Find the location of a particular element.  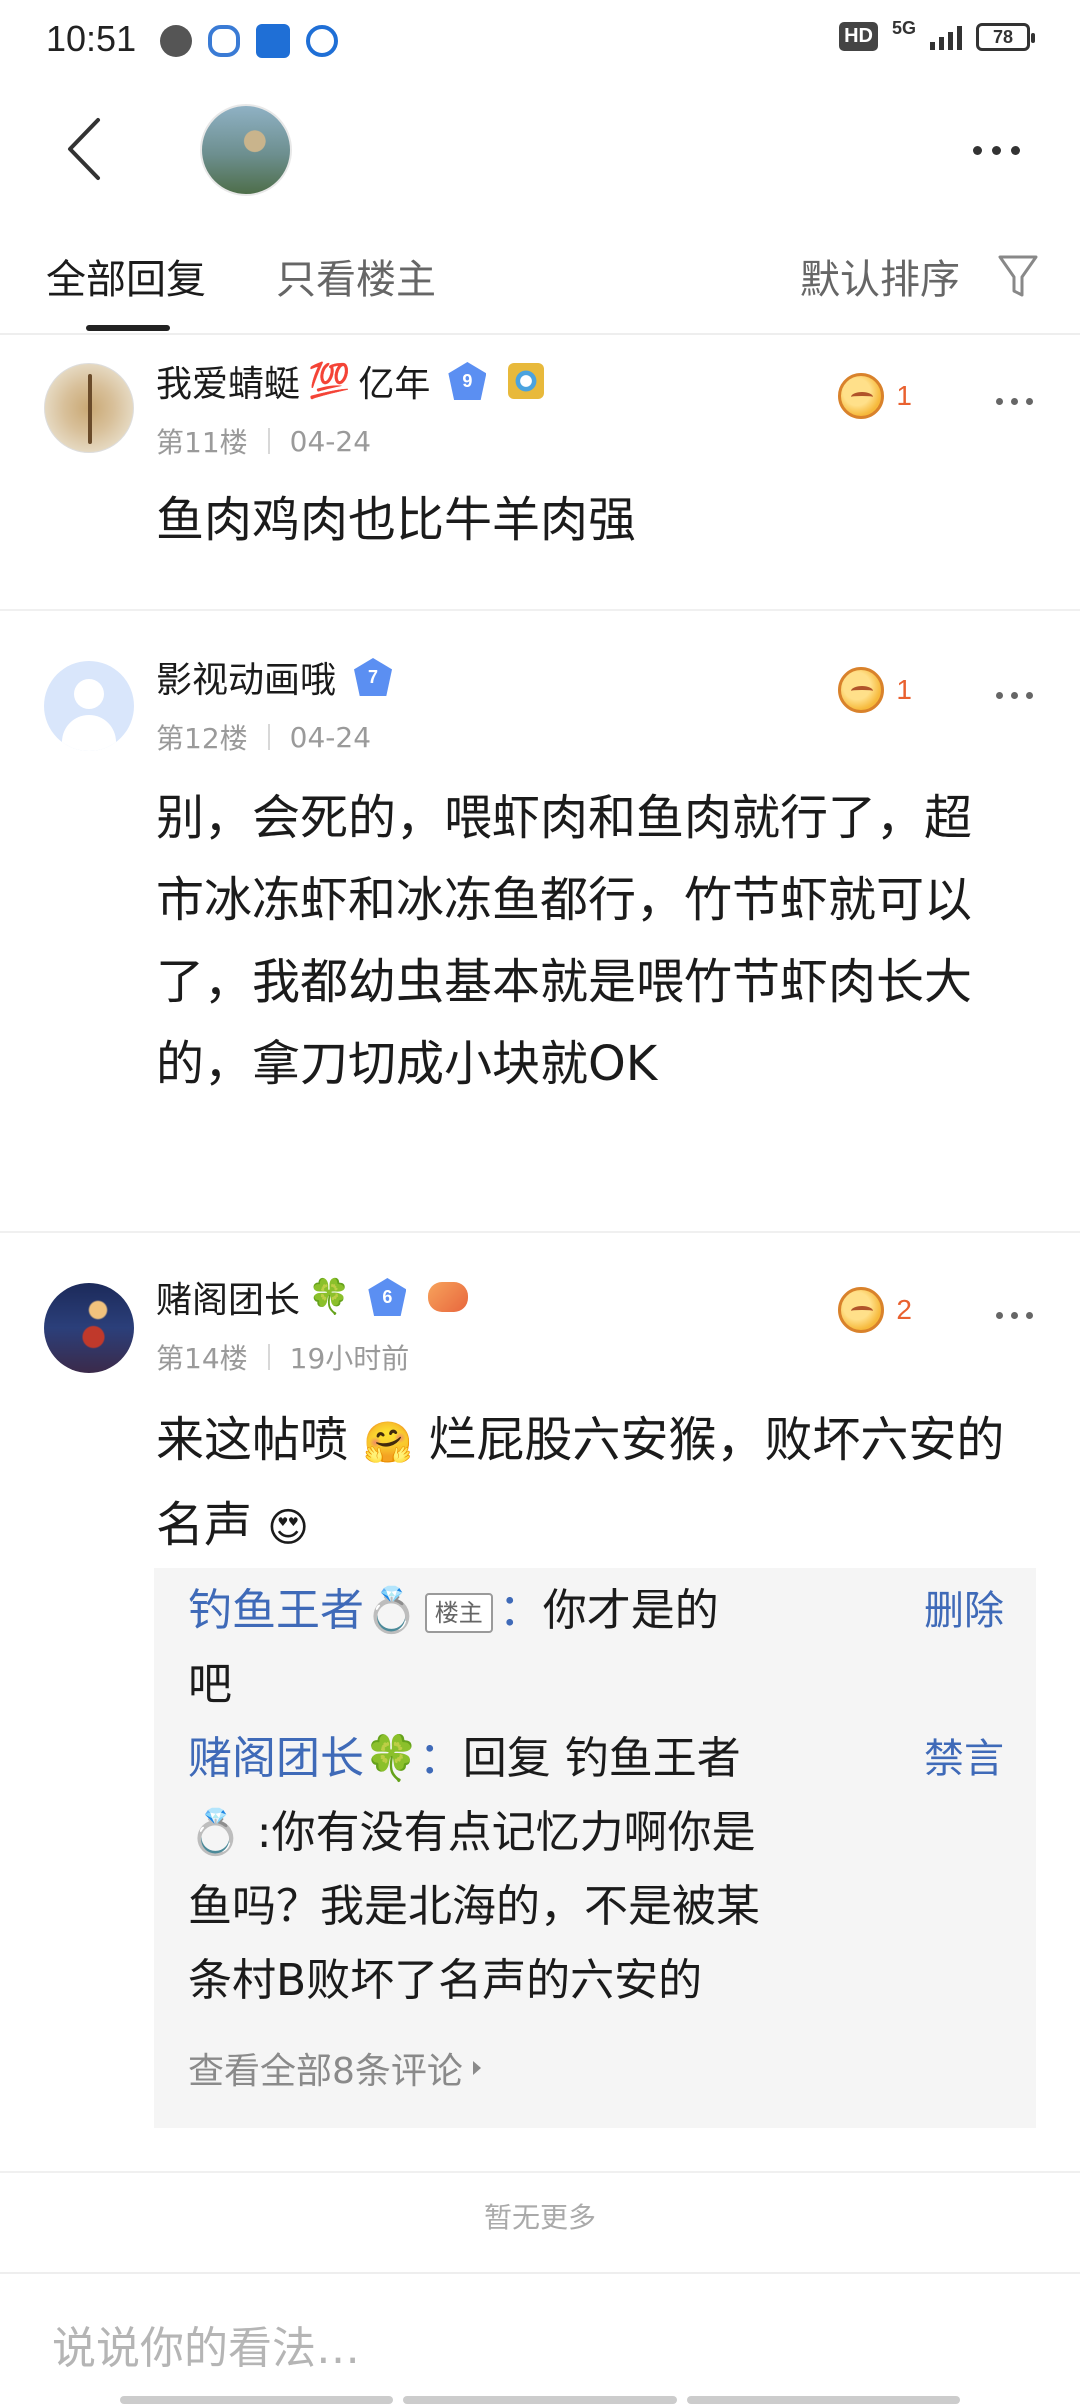

floor-number: 第12楼 is located at coordinates (202, 738).